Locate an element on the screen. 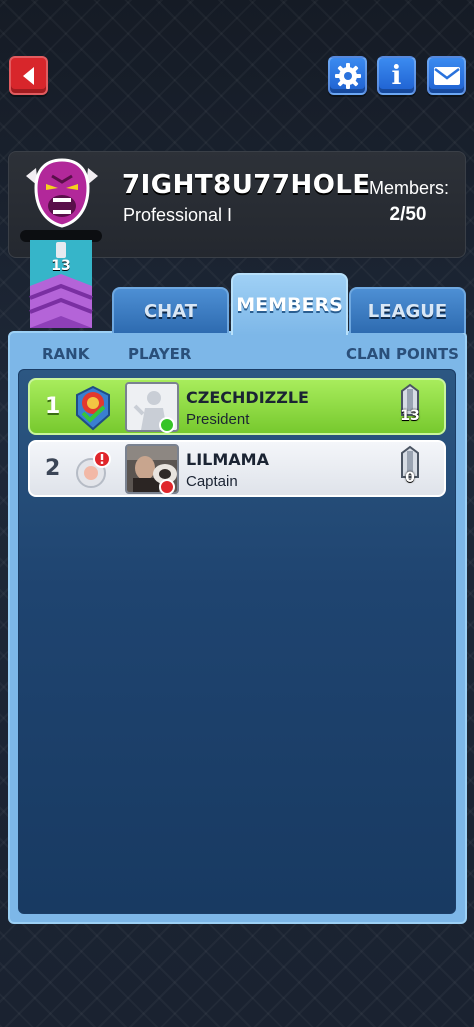 This screenshot has width=474, height=1027. members-label: Members: is located at coordinates (409, 188).